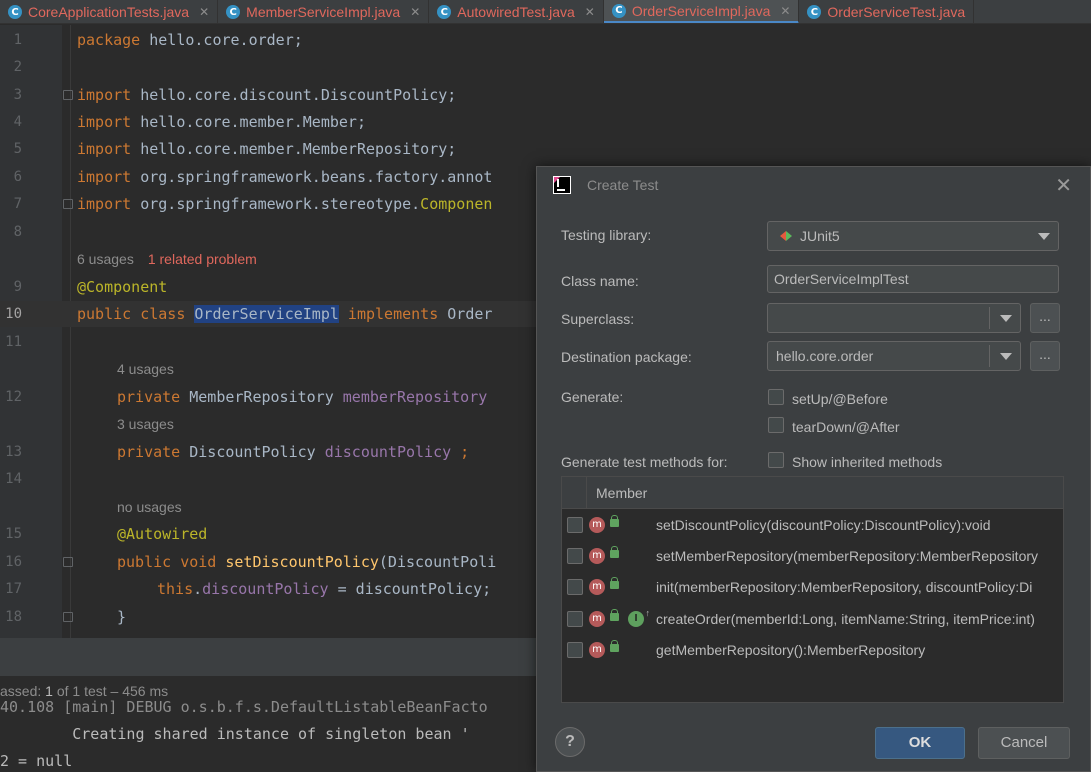  Describe the element at coordinates (36, 761) in the screenshot. I see `console-line: 2 = null` at that location.